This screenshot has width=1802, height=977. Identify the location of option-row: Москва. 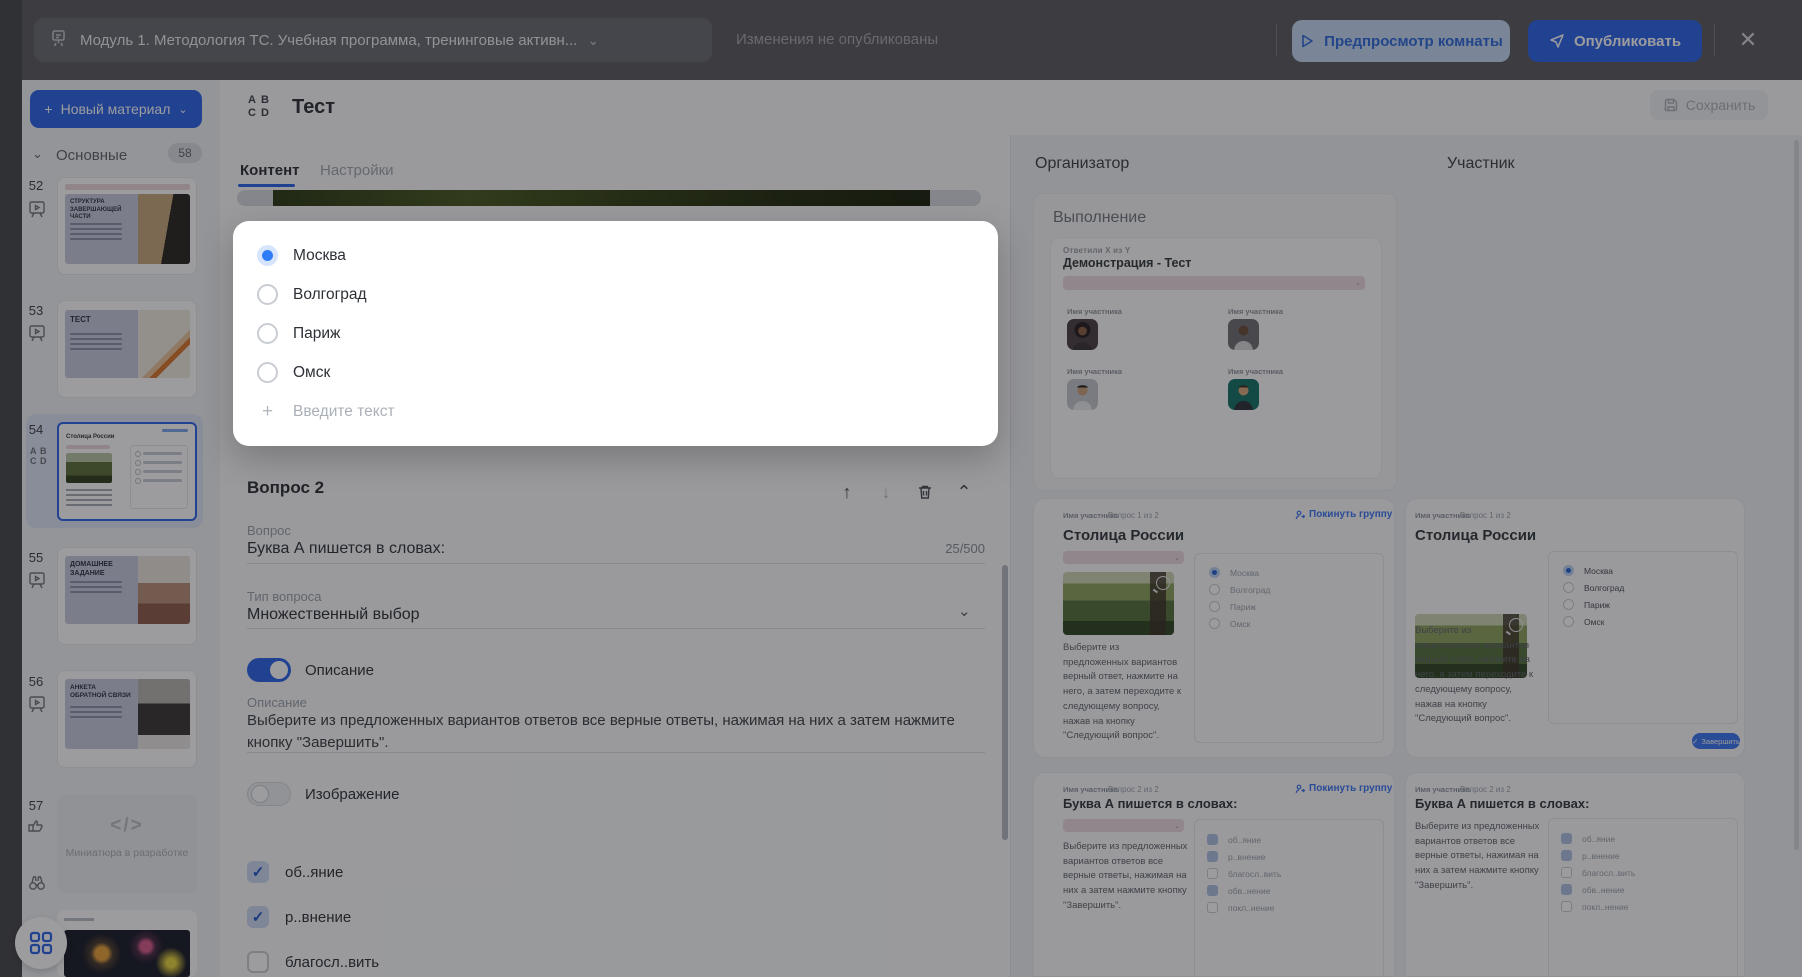
(615, 255).